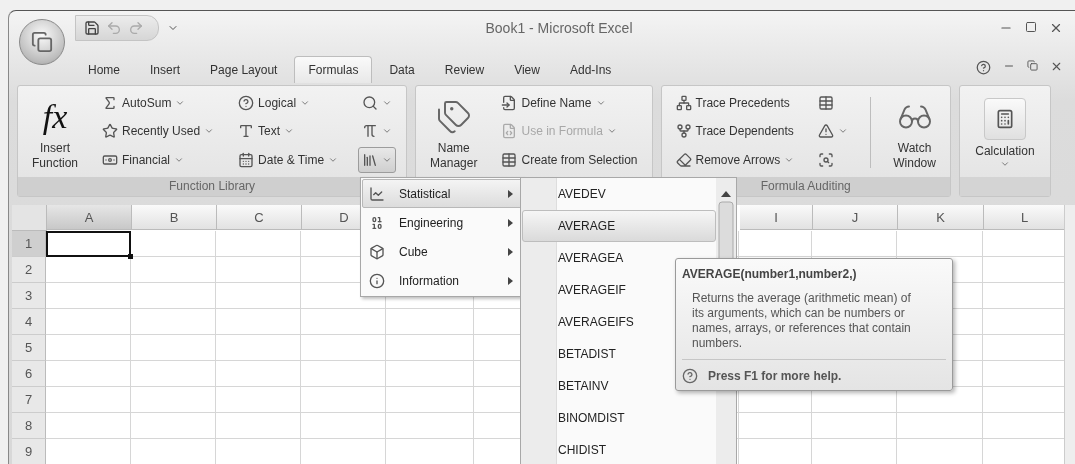 This screenshot has width=1075, height=464. What do you see at coordinates (826, 131) in the screenshot?
I see `warning-icon` at bounding box center [826, 131].